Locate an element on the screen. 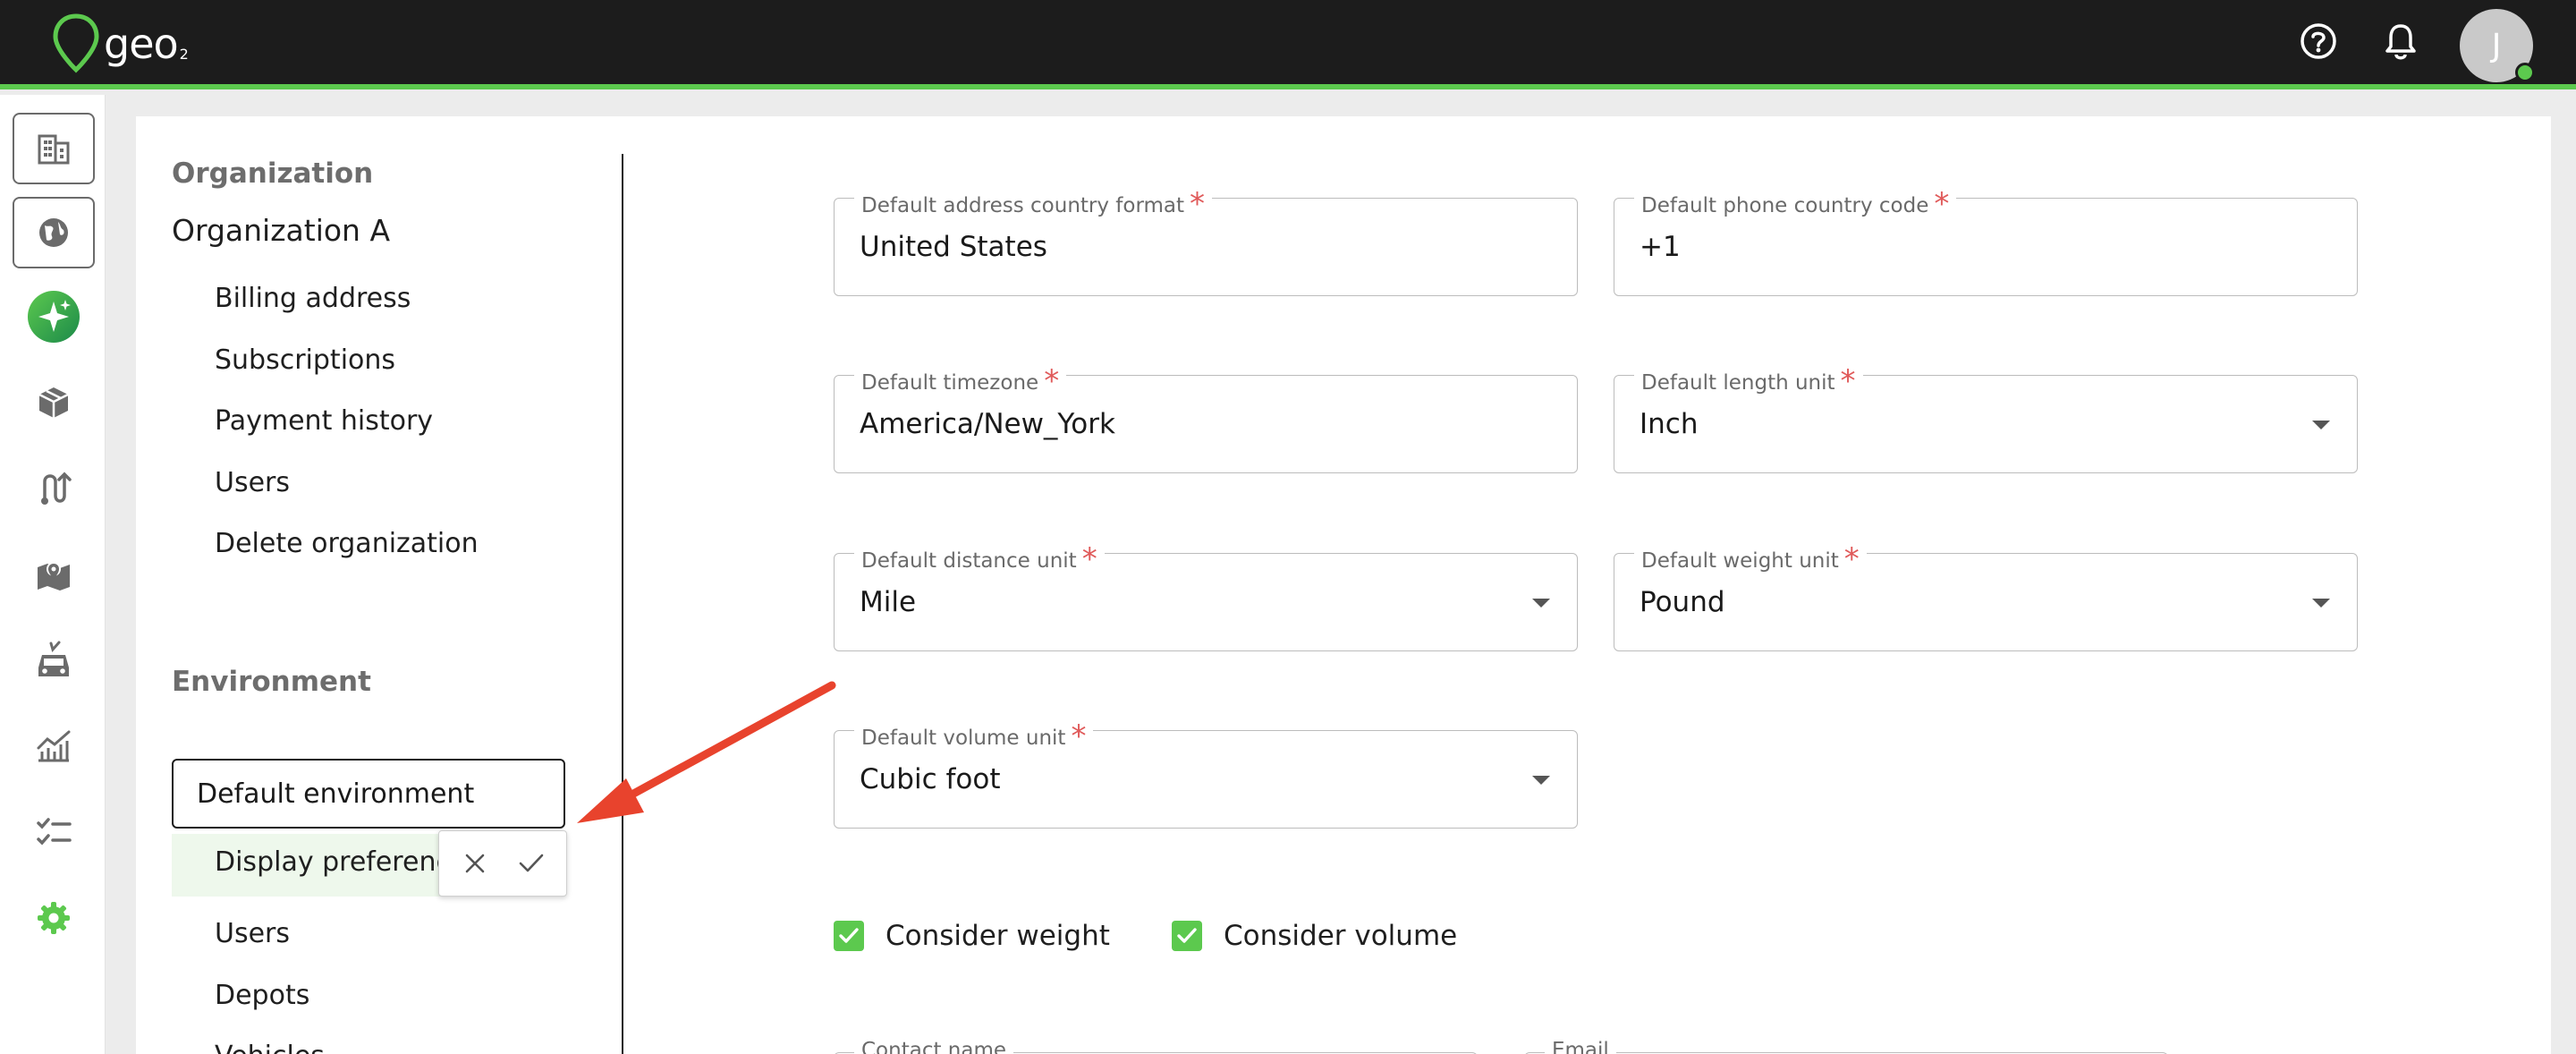 The height and width of the screenshot is (1054, 2576). app-logo: geo 2 is located at coordinates (120, 44).